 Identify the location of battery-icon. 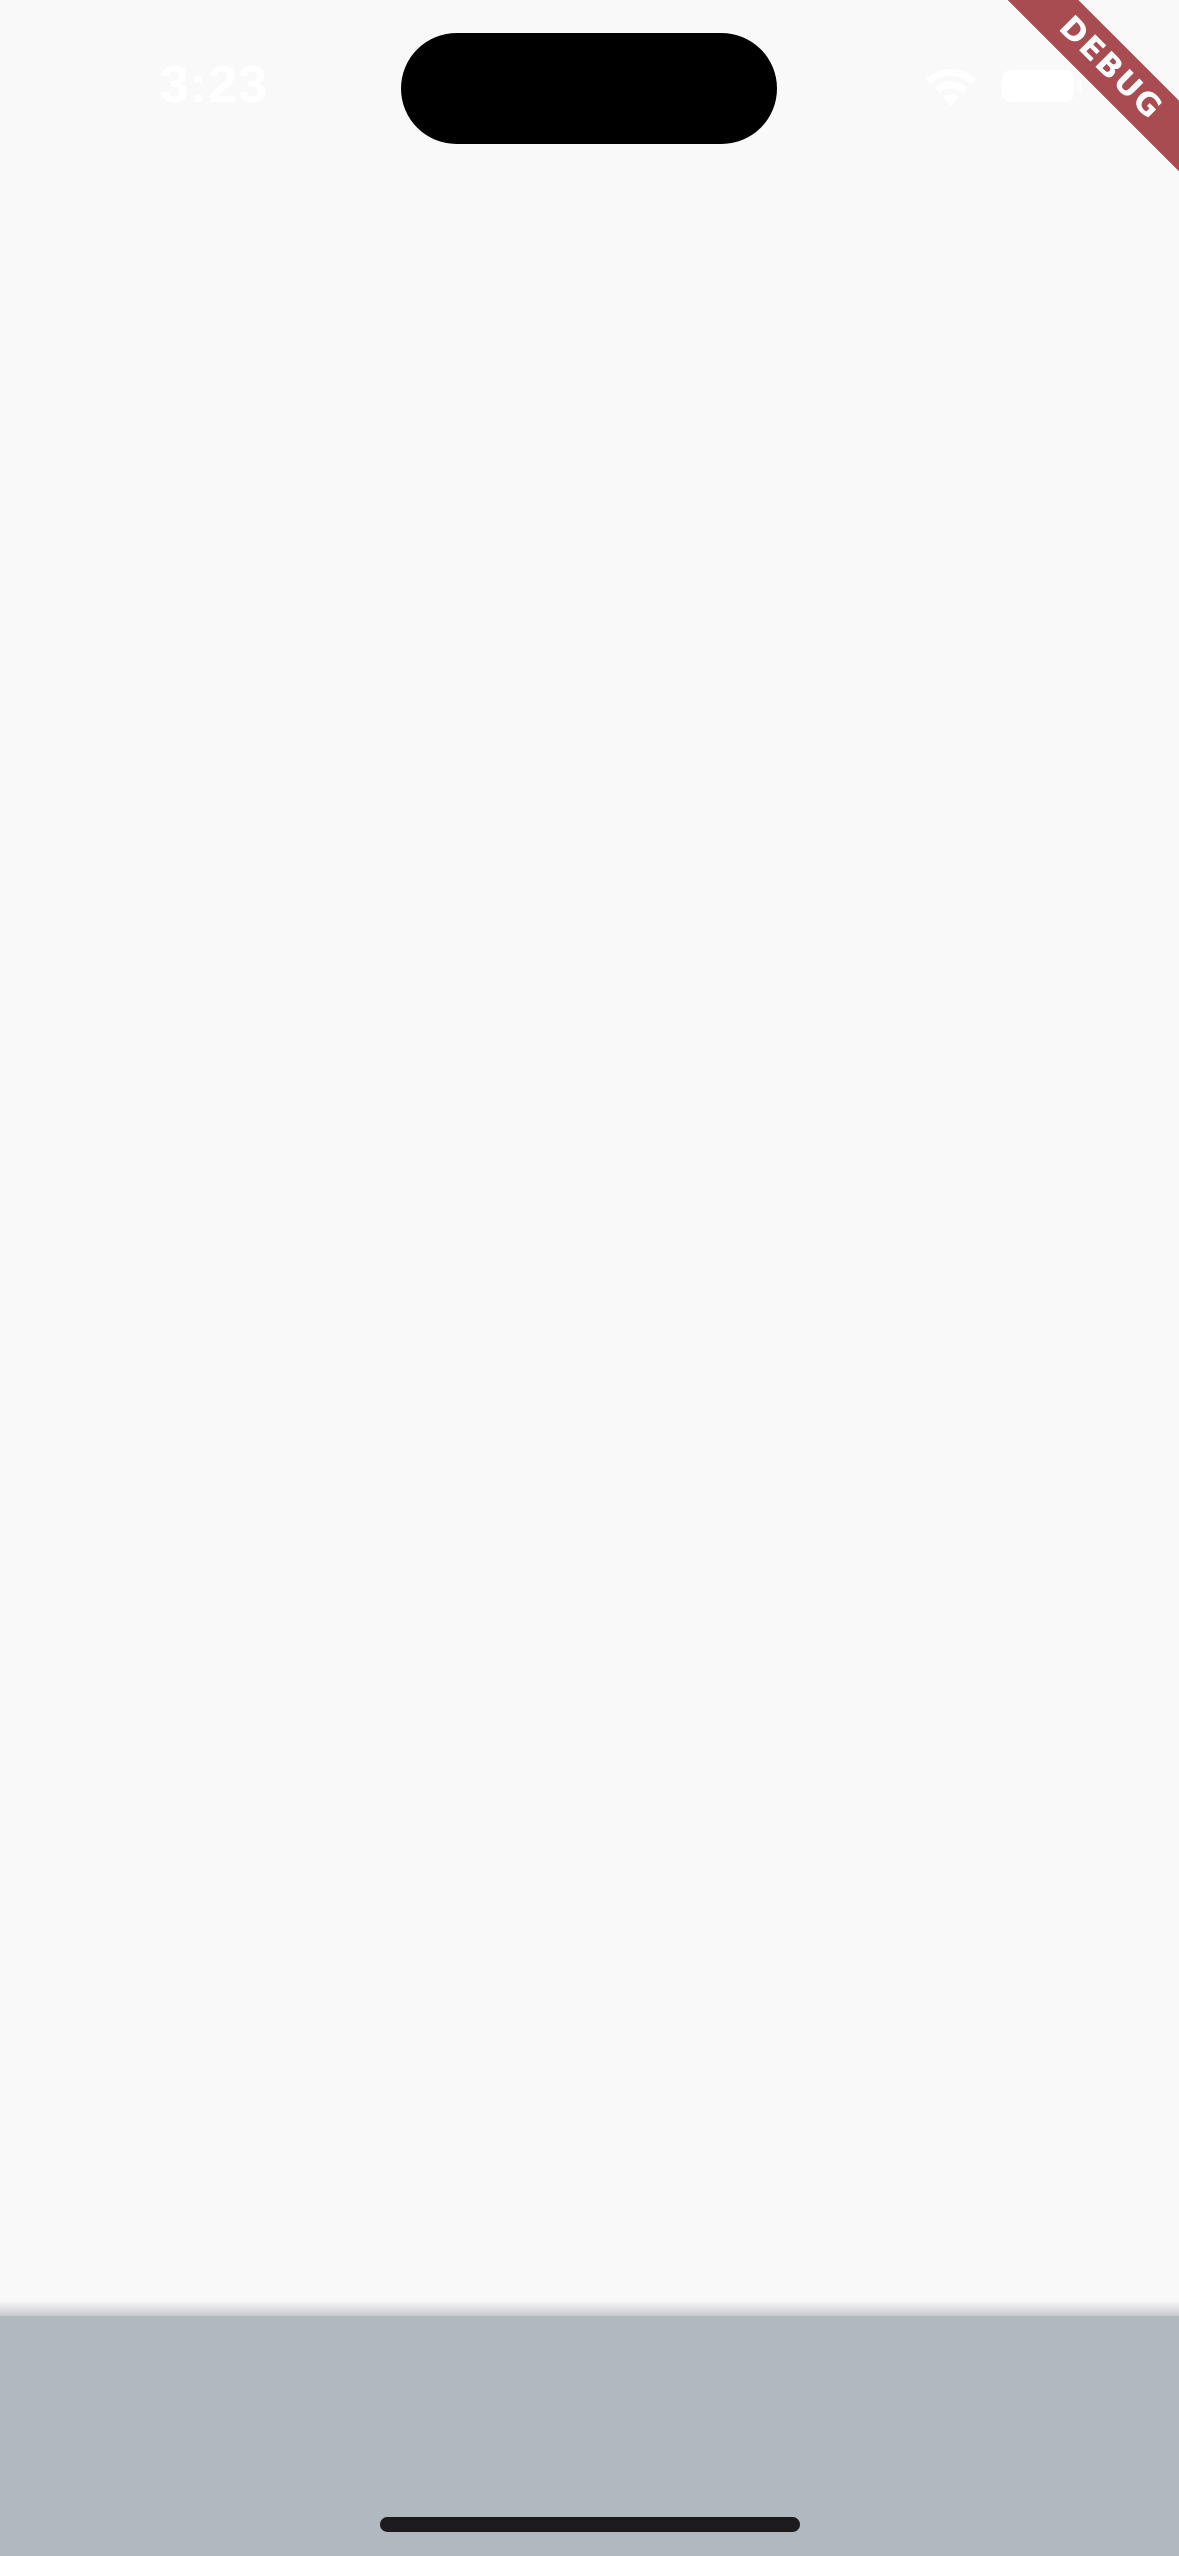
(1042, 86).